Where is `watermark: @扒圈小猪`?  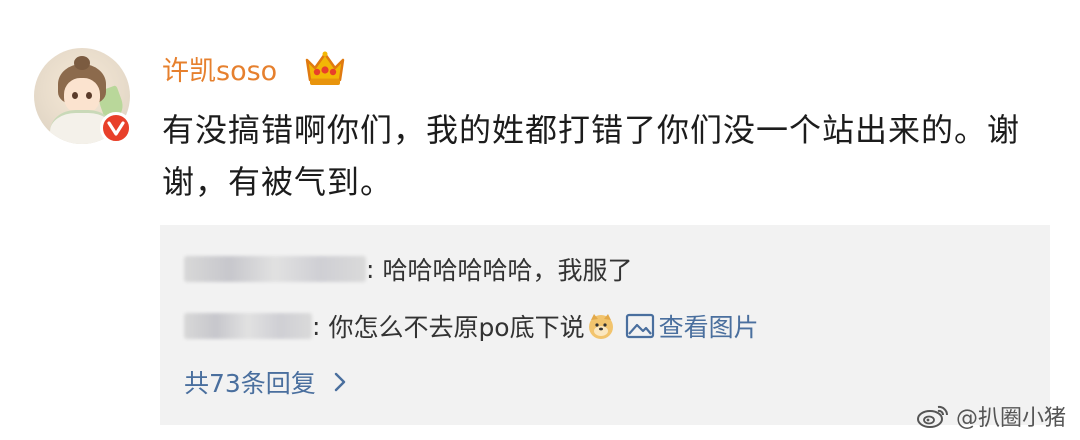 watermark: @扒圈小猪 is located at coordinates (991, 416).